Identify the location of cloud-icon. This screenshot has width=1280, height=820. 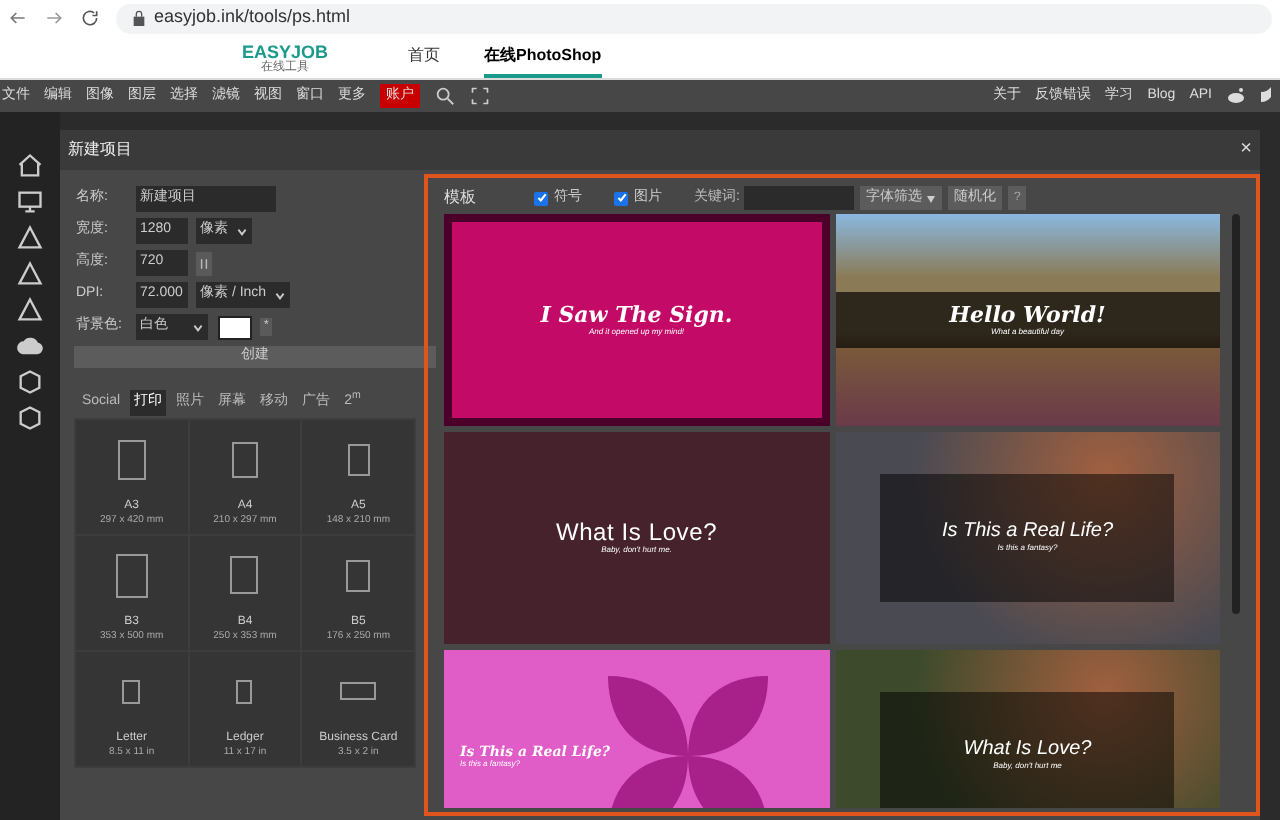
(30, 346).